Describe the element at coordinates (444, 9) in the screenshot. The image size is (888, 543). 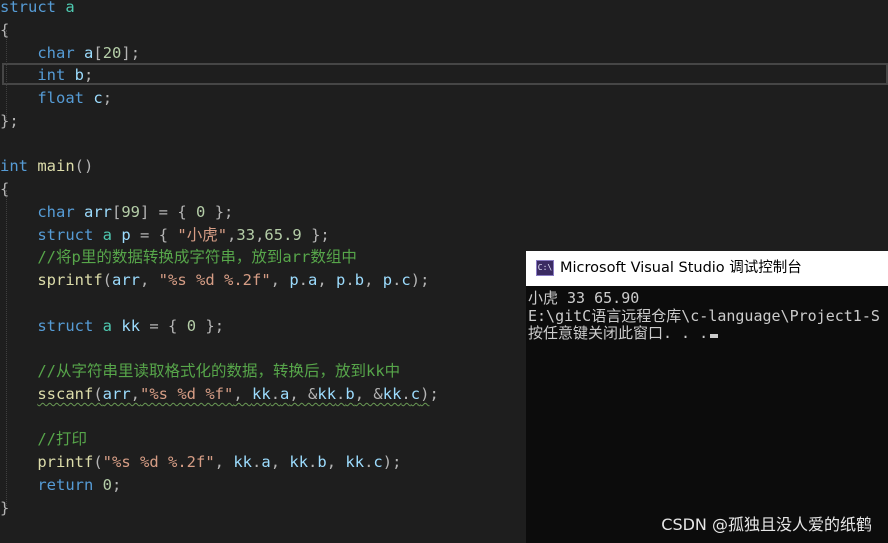
I see `code-line: struct a` at that location.